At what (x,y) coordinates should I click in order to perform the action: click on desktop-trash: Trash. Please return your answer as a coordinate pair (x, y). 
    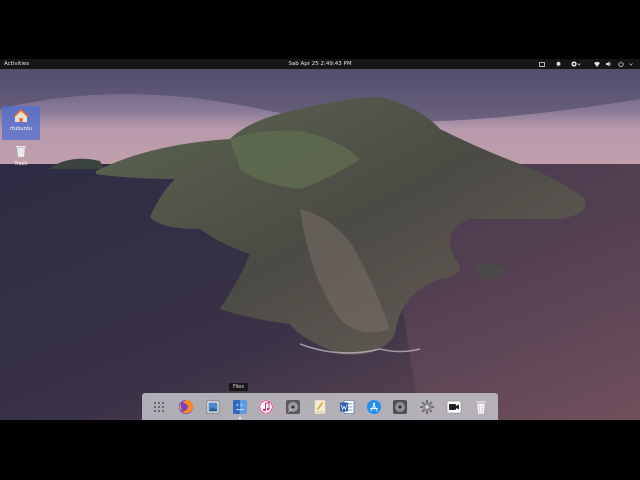
    Looking at the image, I should click on (21, 158).